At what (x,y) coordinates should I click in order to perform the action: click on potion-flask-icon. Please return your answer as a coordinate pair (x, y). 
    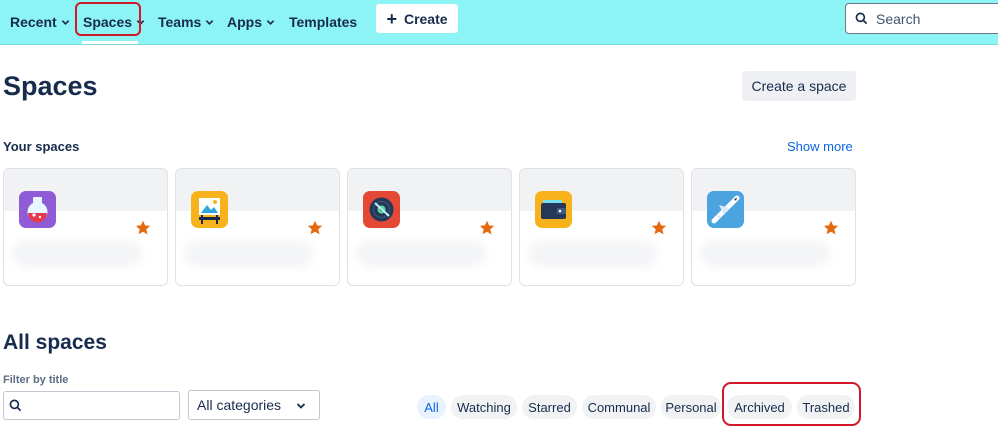
    Looking at the image, I should click on (37, 209).